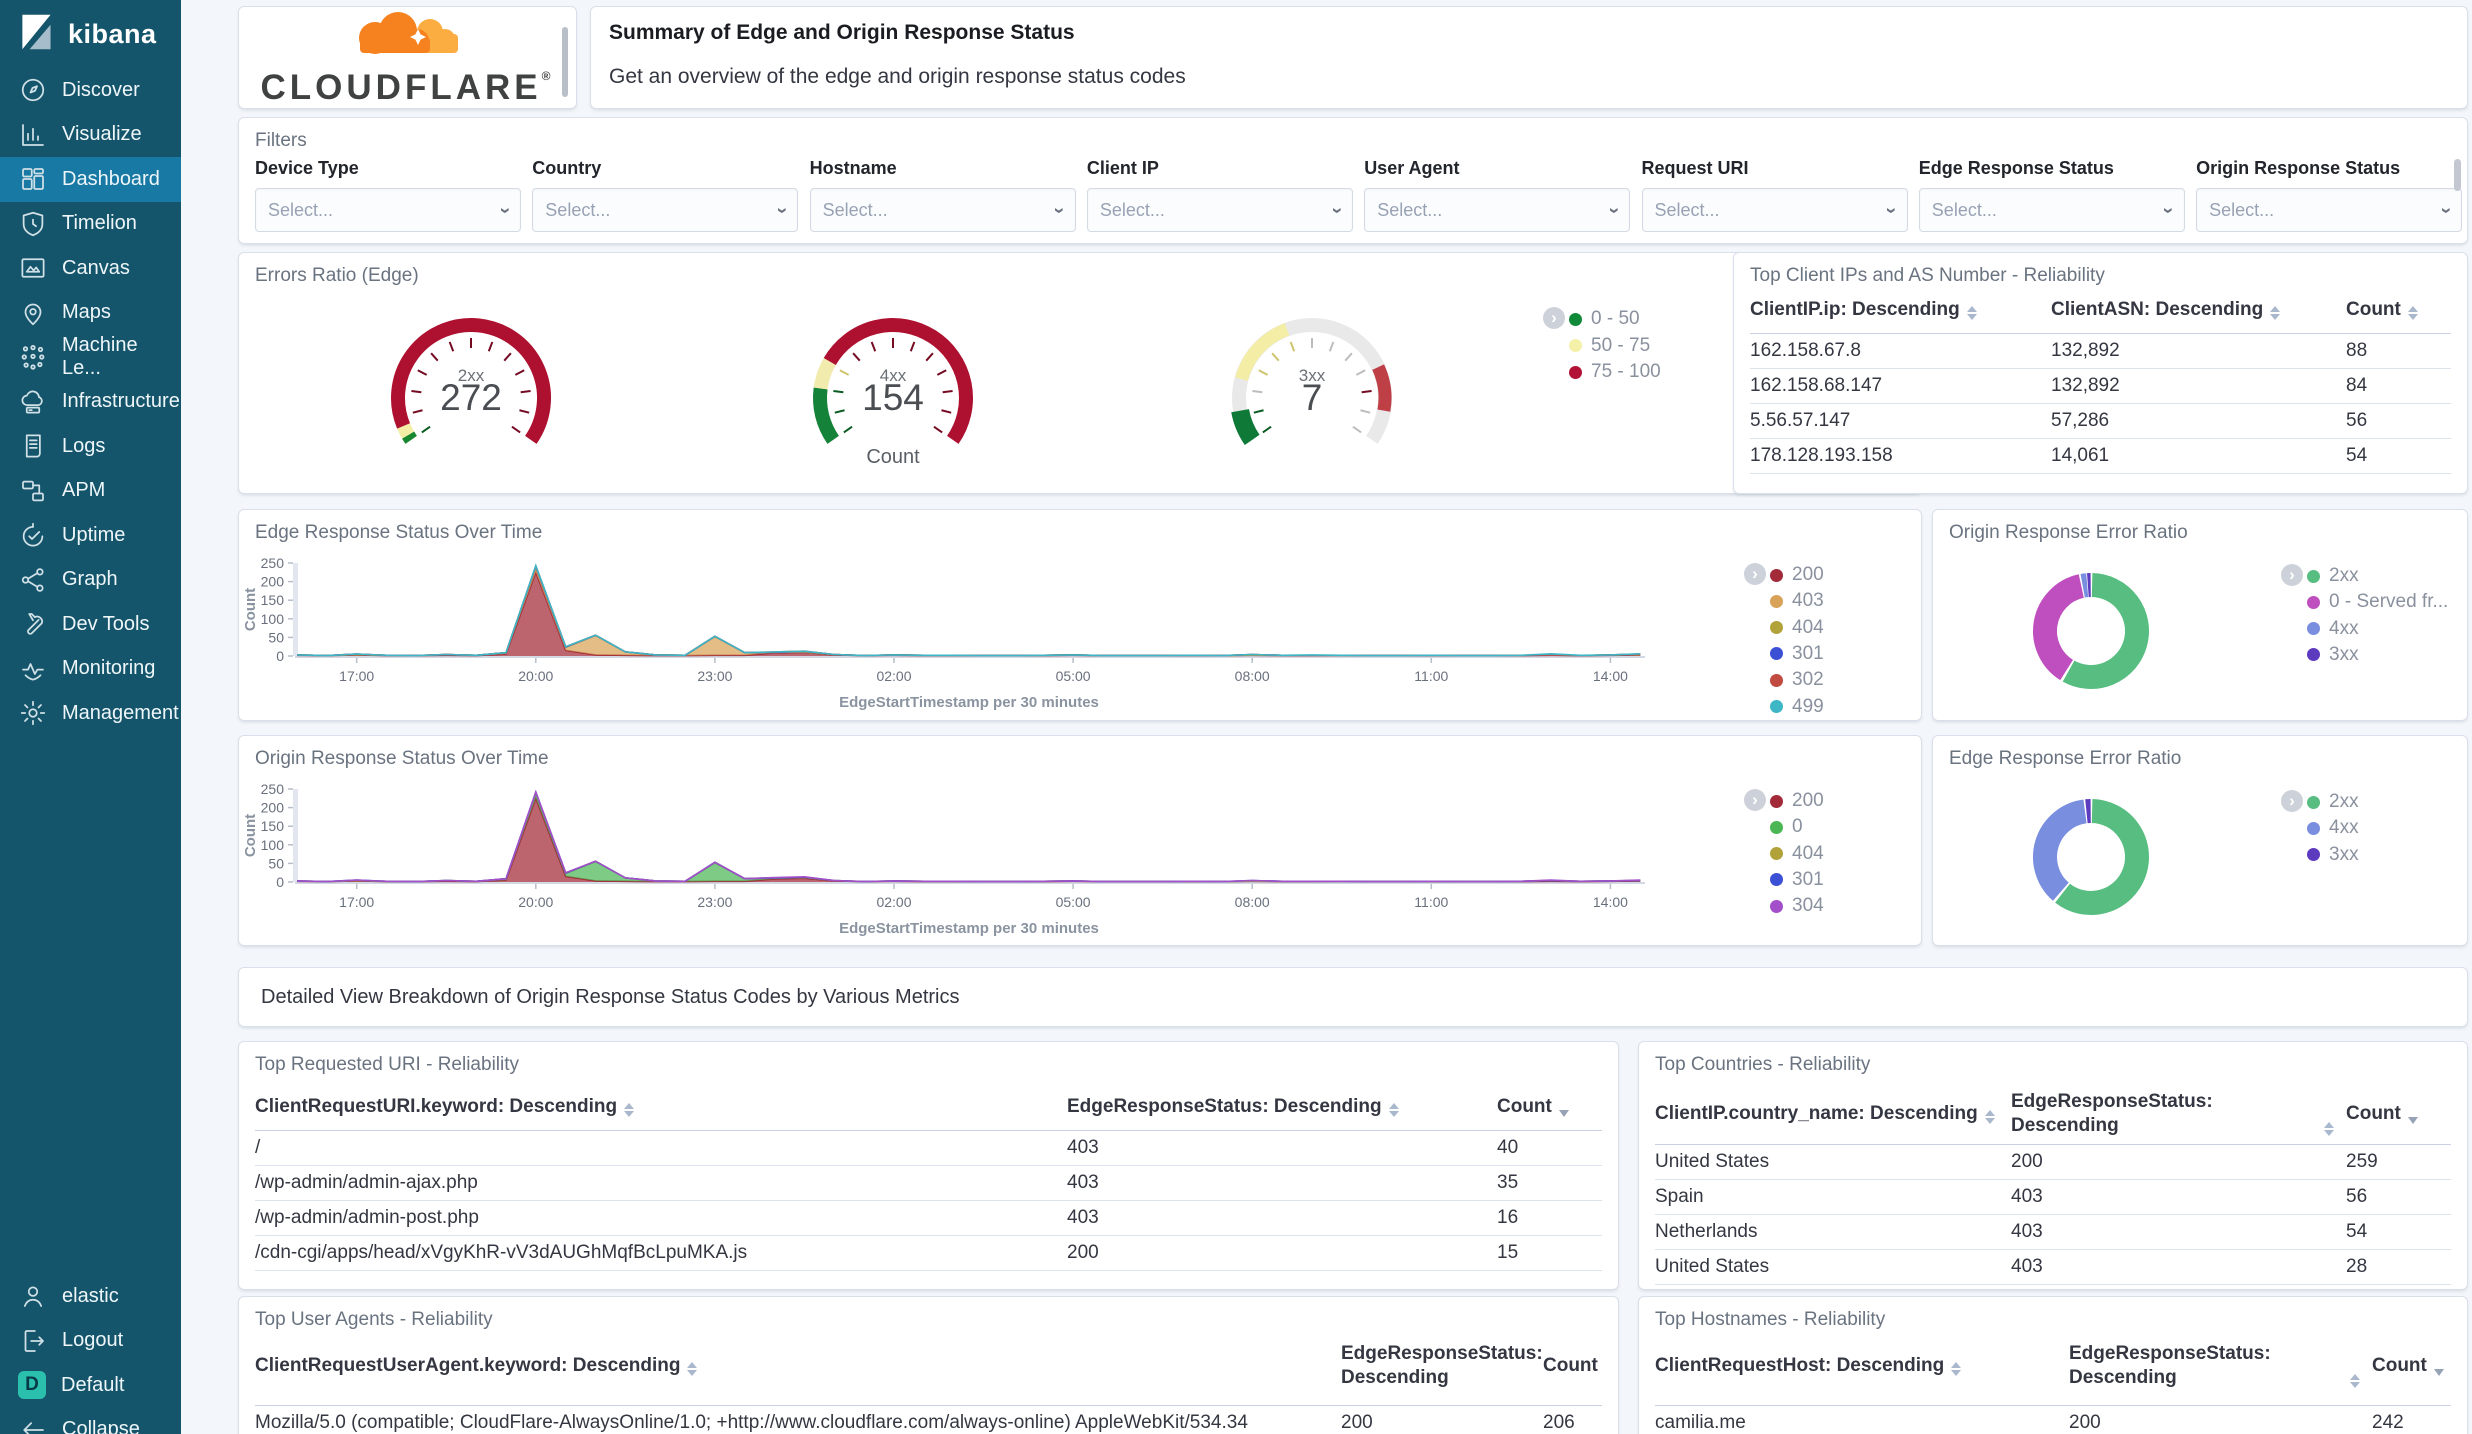  Describe the element at coordinates (90, 224) in the screenshot. I see `sidebar-item-timelion: Timelion` at that location.